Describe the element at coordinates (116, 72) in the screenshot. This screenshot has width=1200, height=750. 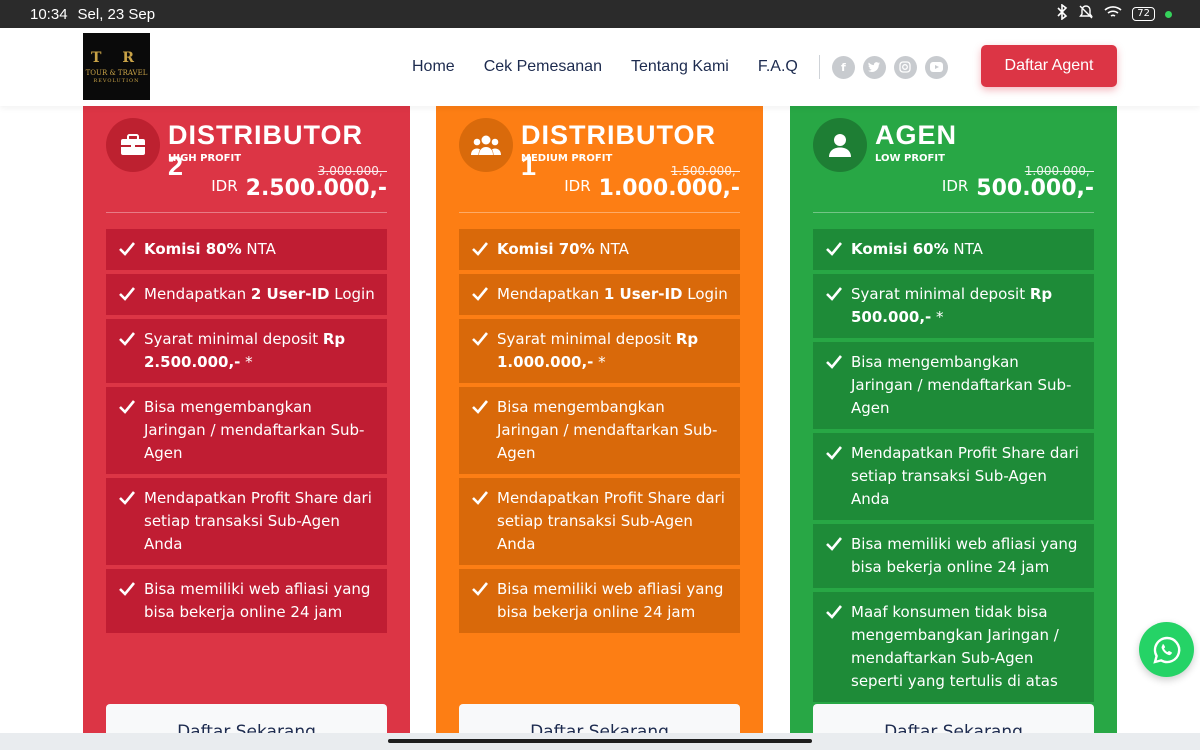
I see `logo-line1: TOUR & TRAVEL` at that location.